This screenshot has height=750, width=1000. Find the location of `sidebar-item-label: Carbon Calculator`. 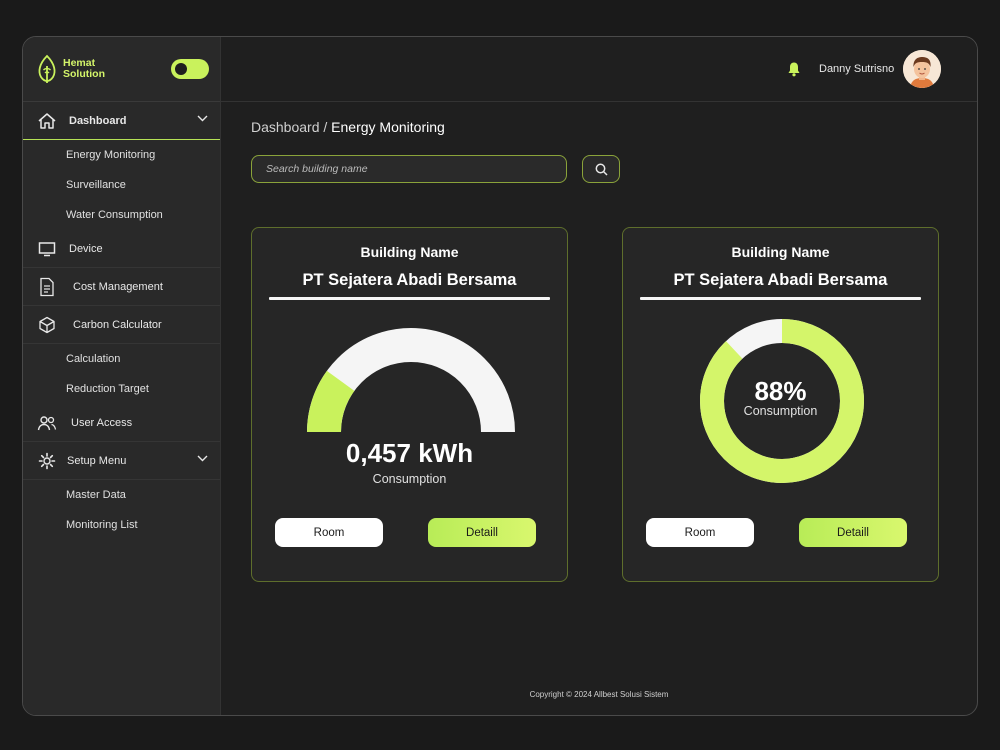

sidebar-item-label: Carbon Calculator is located at coordinates (117, 324).